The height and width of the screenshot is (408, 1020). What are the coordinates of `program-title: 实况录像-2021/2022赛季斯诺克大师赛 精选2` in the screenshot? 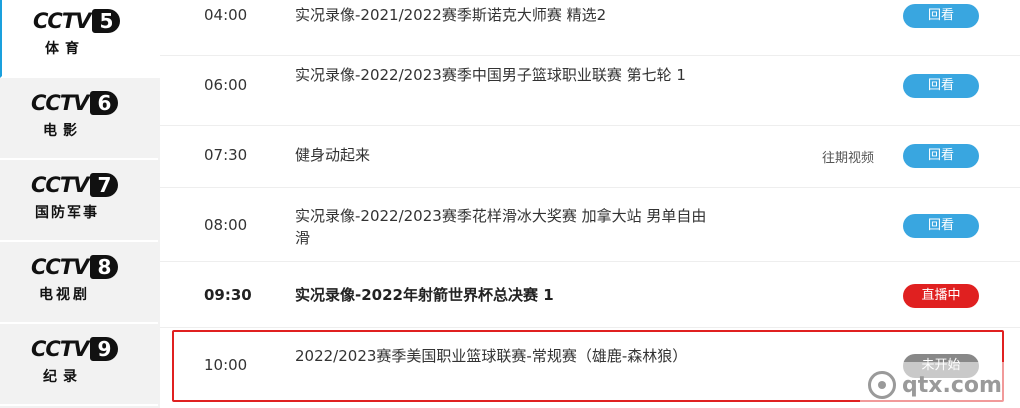 It's located at (451, 15).